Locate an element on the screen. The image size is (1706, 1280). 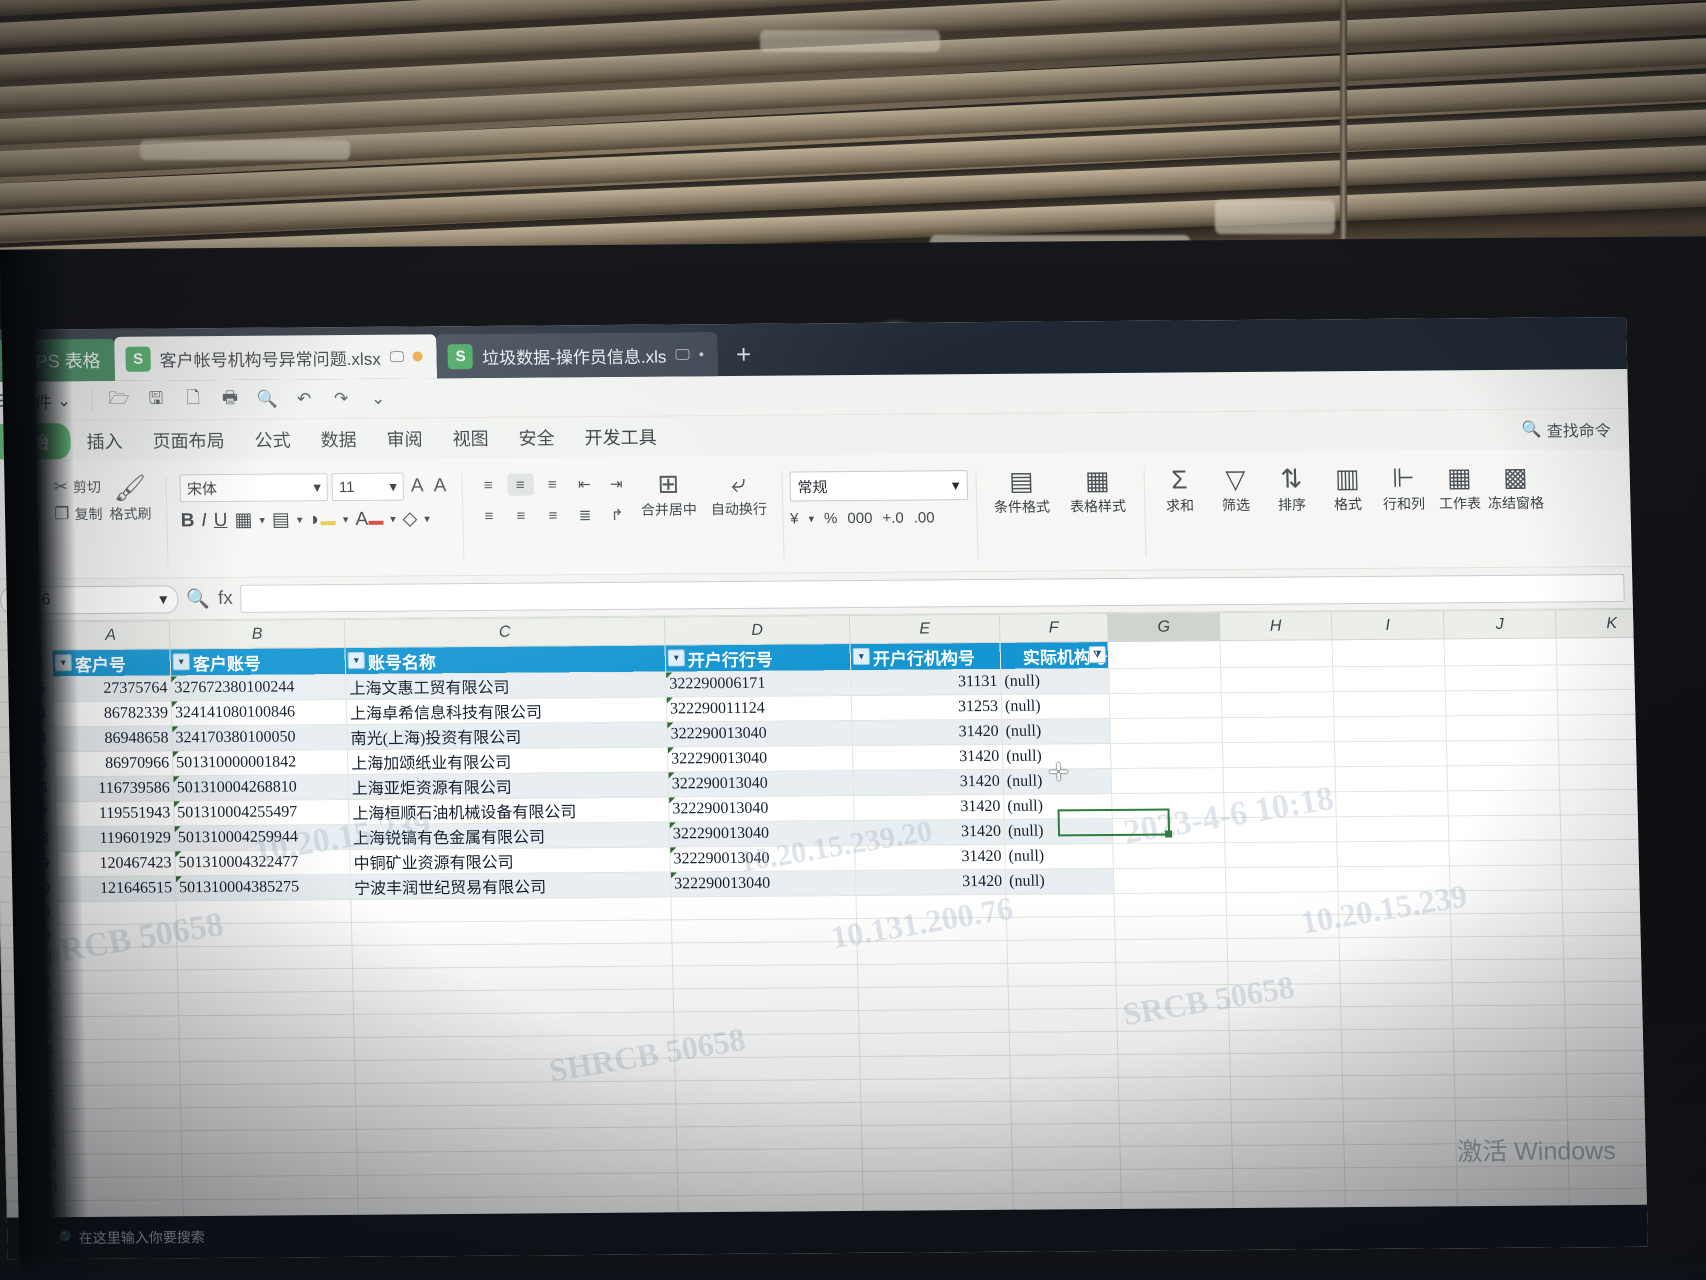
shrink-font-button: A is located at coordinates (439, 486).